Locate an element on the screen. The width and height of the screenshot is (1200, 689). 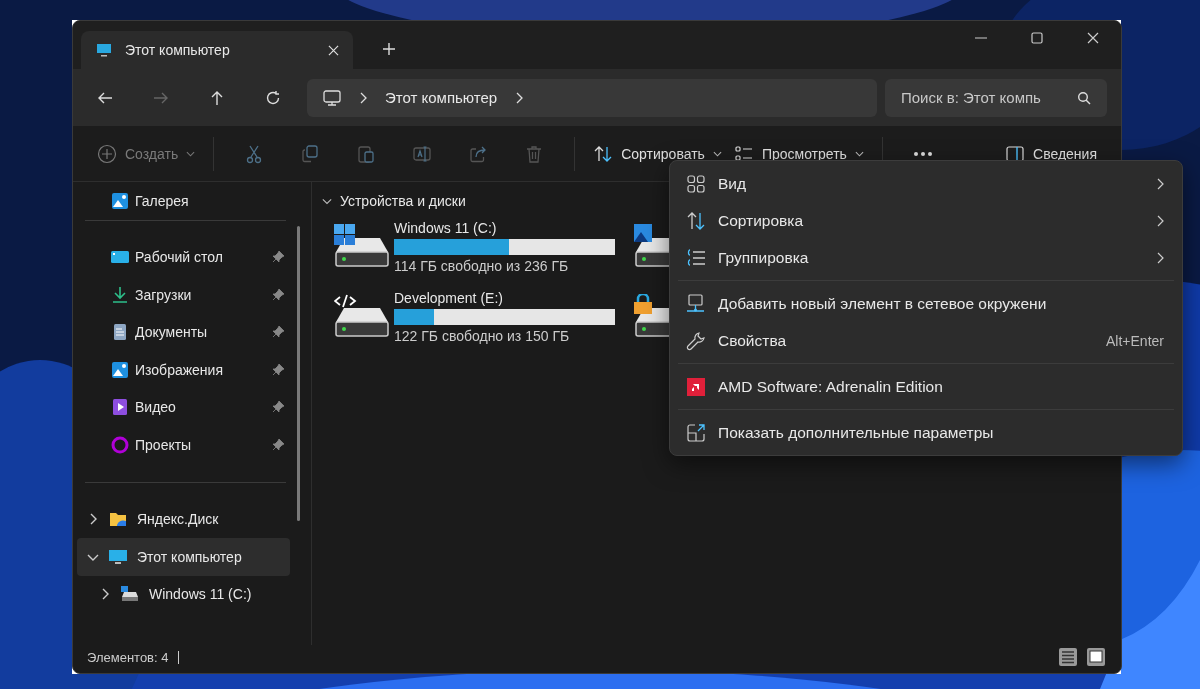
window-tab: Этот компьютер is located at coordinates (217, 50).